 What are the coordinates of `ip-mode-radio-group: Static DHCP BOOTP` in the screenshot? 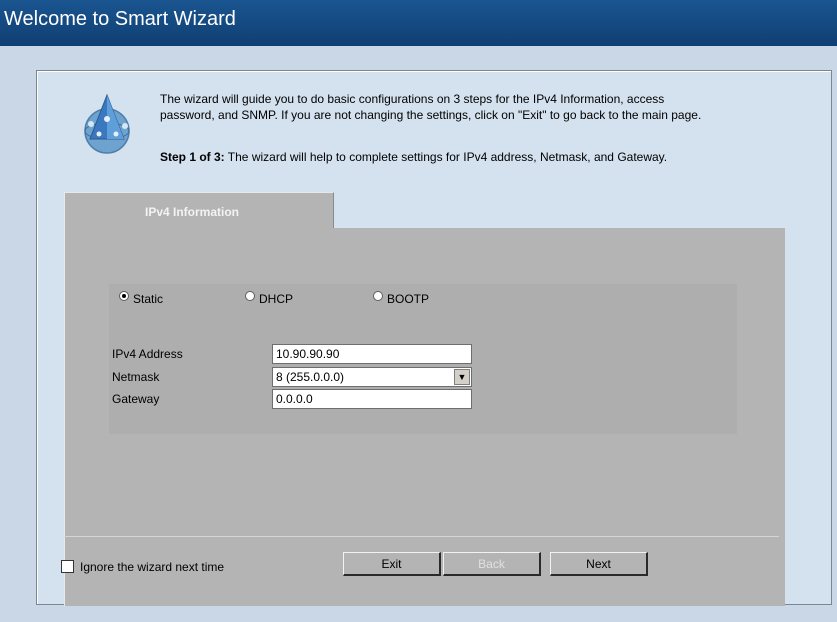 It's located at (419, 301).